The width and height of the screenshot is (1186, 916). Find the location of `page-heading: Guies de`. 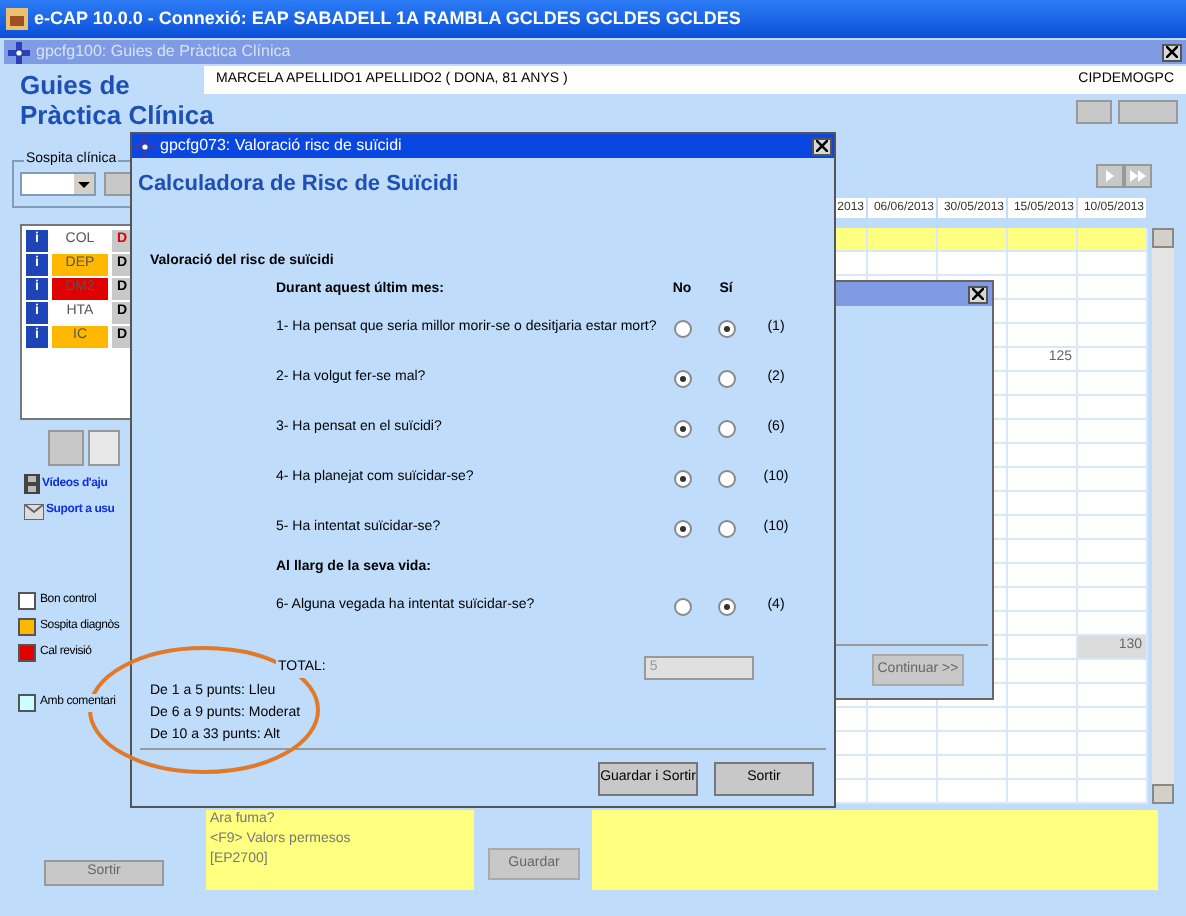

page-heading: Guies de is located at coordinates (76, 85).